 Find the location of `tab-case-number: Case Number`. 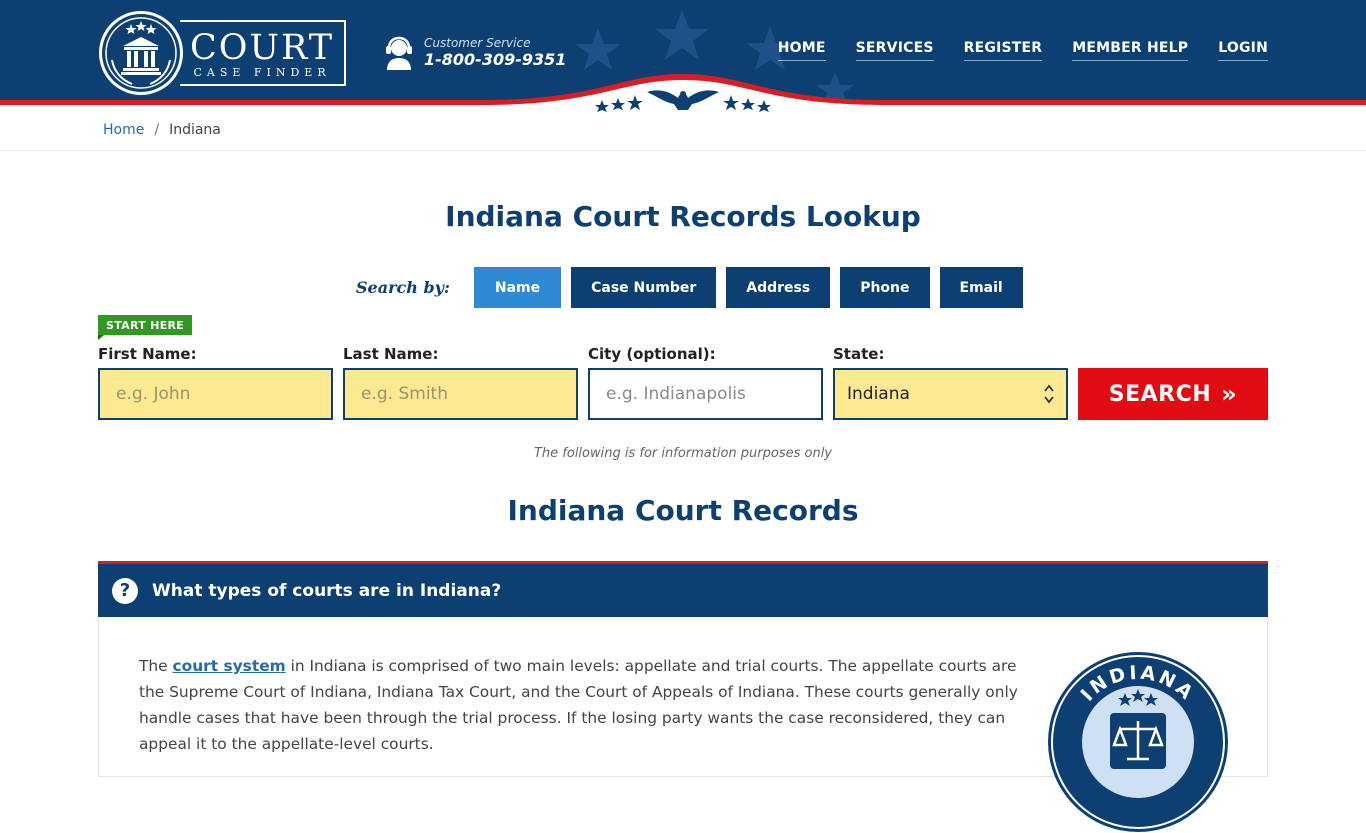

tab-case-number: Case Number is located at coordinates (644, 287).